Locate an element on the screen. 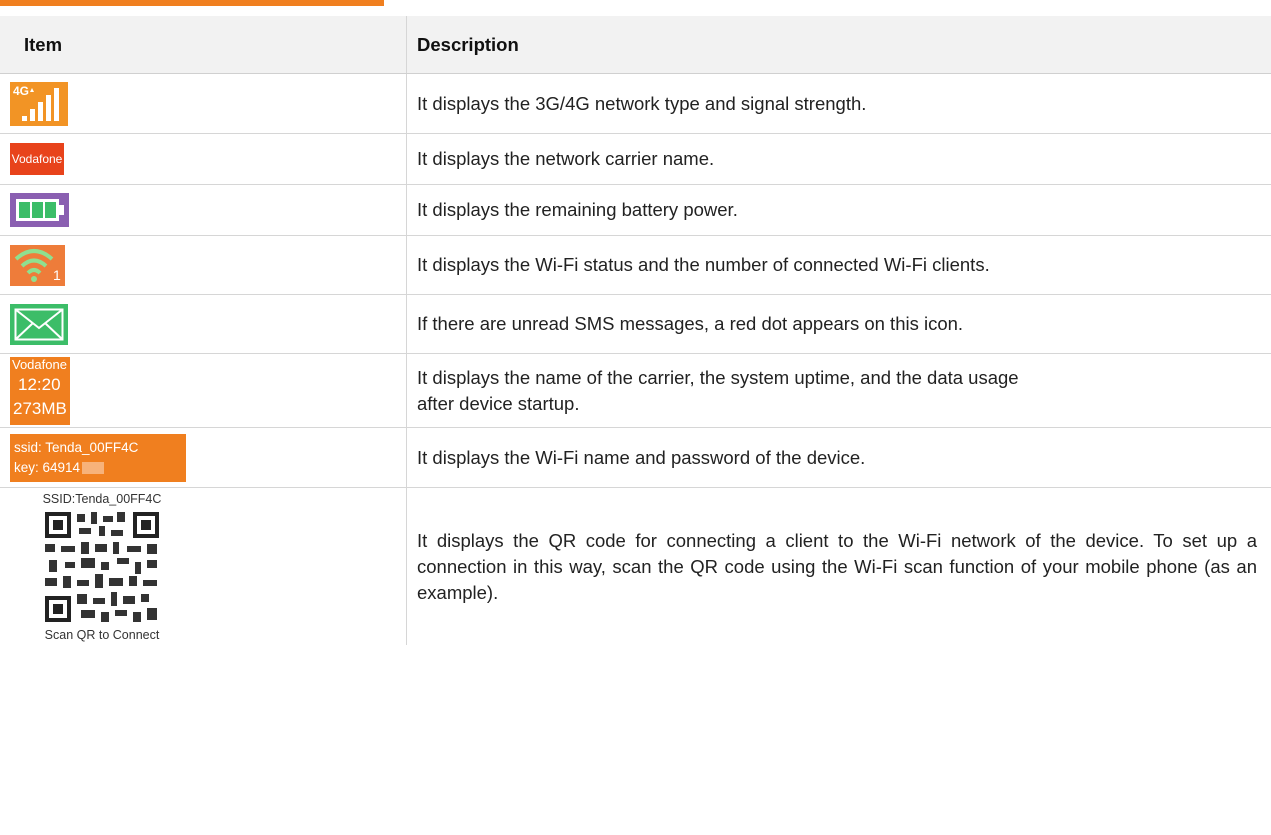 Image resolution: width=1271 pixels, height=835 pixels. qr-code-icon is located at coordinates (102, 566).